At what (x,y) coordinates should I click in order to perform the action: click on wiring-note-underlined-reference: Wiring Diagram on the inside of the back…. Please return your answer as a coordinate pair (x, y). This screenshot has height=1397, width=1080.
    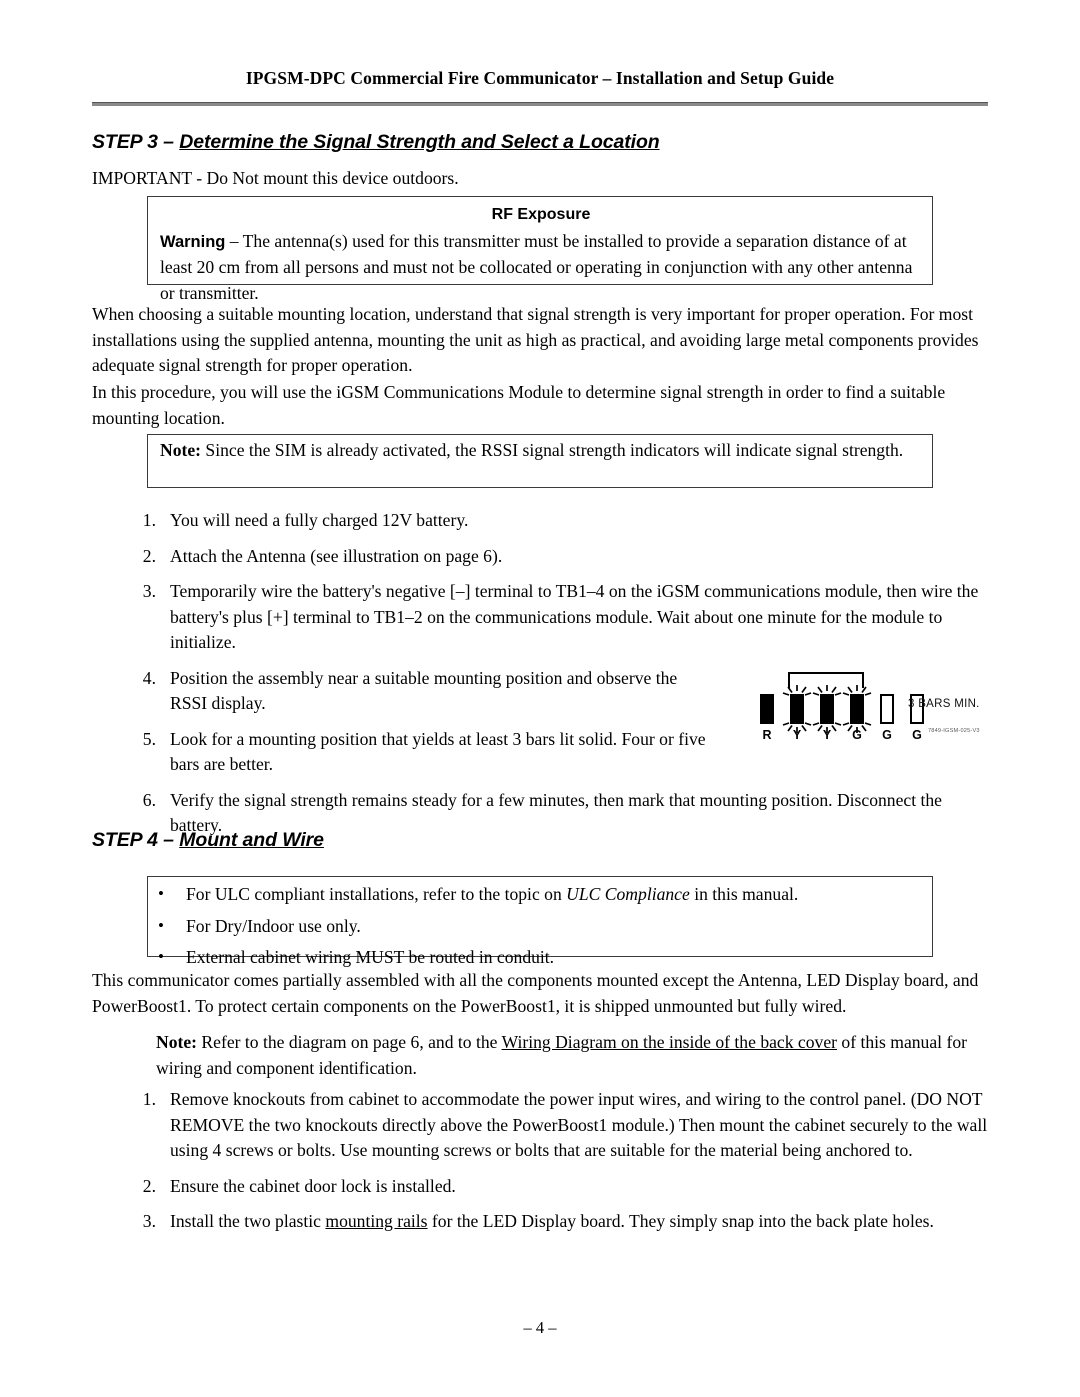
    Looking at the image, I should click on (669, 1042).